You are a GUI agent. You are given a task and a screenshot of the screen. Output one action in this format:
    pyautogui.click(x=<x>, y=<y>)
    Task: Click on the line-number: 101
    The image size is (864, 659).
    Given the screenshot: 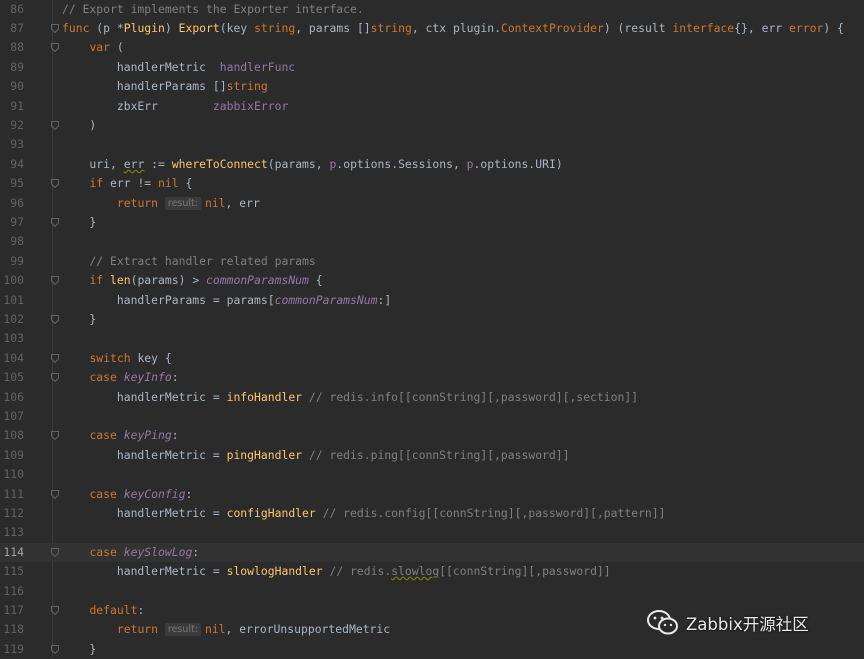 What is the action you would take?
    pyautogui.click(x=13, y=299)
    